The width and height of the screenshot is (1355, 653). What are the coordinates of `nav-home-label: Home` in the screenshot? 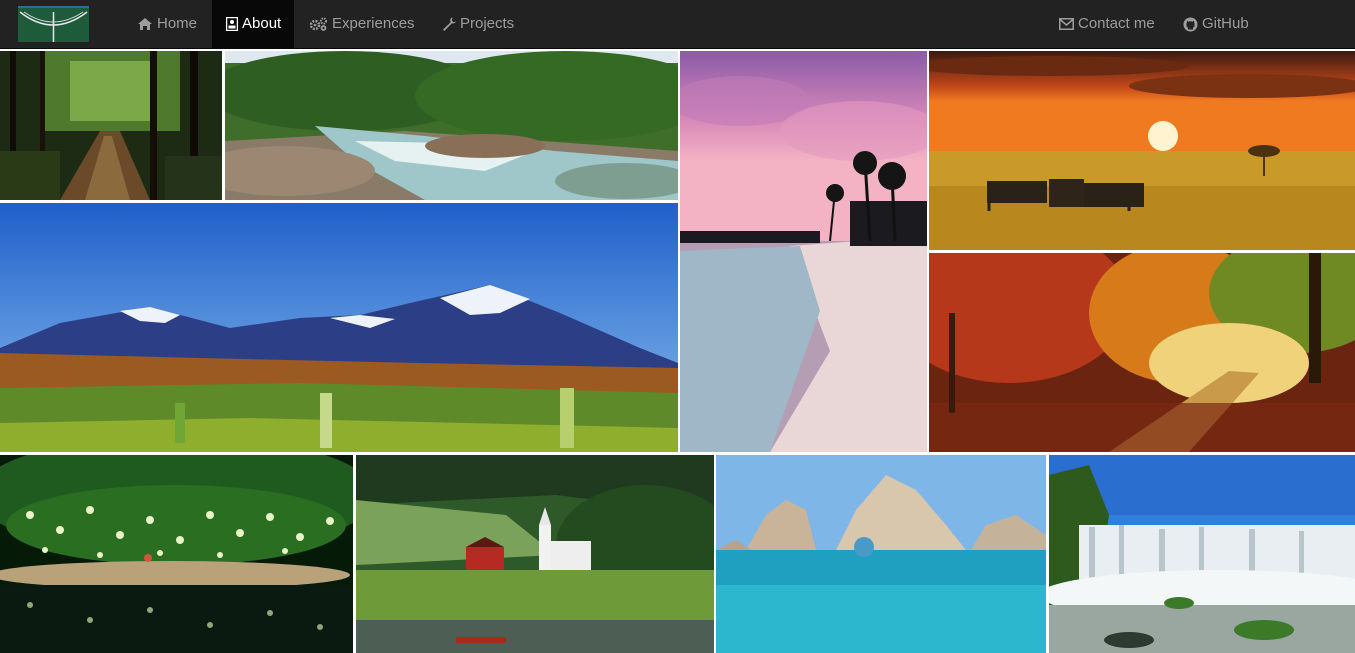 It's located at (177, 24).